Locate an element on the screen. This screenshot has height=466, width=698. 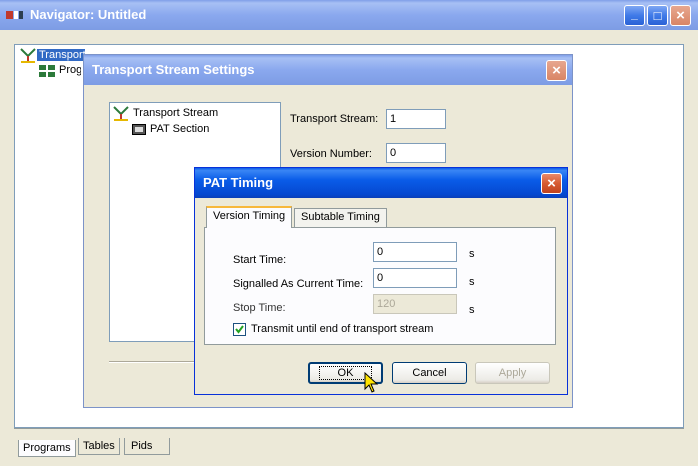
app-icon is located at coordinates (15, 15).